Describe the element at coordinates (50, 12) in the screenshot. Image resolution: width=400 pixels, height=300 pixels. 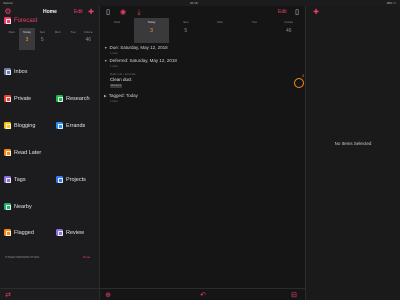
I see `sidebar-title: Home` at that location.